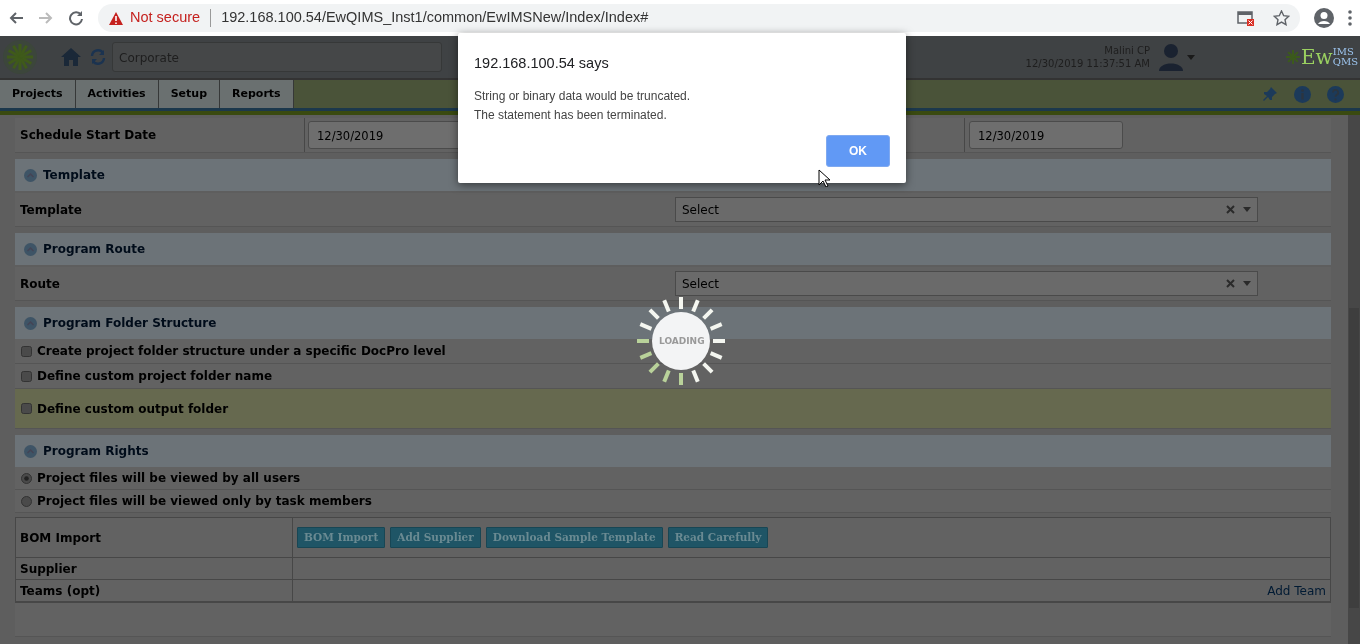 This screenshot has height=644, width=1360. What do you see at coordinates (241, 351) in the screenshot?
I see `checkbox-label: Create project folder structure under a specific DocPro level` at bounding box center [241, 351].